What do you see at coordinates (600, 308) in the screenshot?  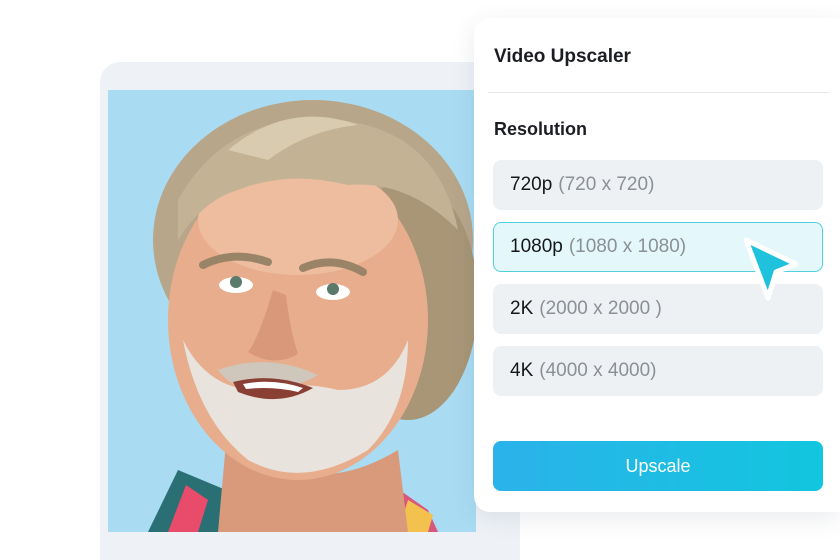 I see `option-dimensions: (2000 x 2000 )` at bounding box center [600, 308].